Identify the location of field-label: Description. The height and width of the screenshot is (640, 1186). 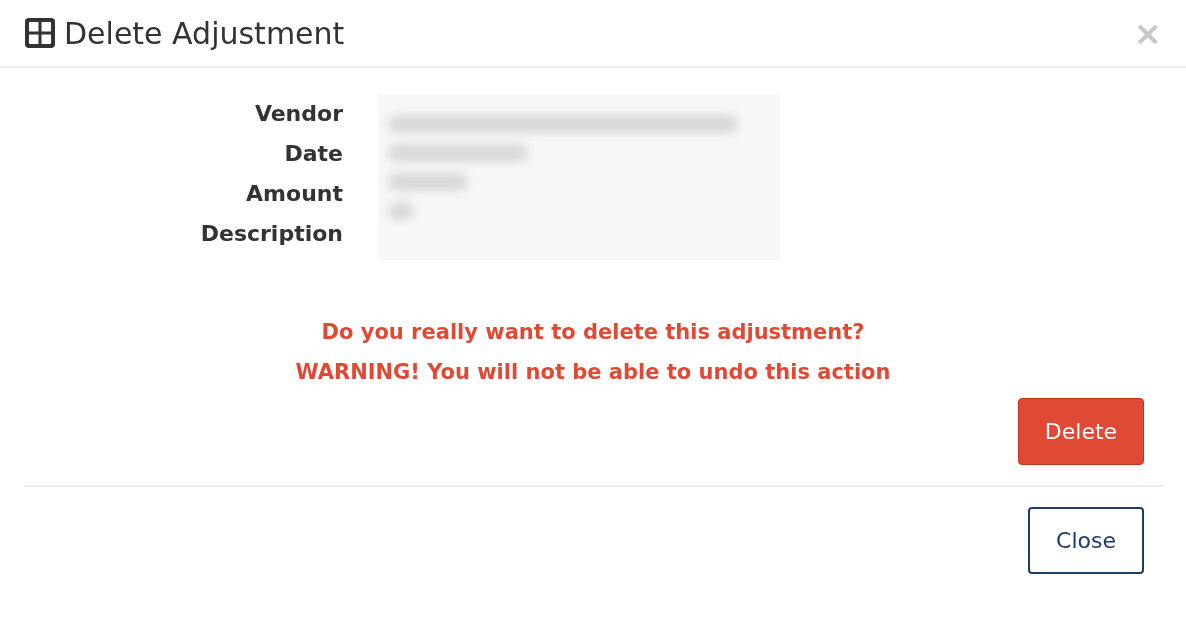
(271, 234).